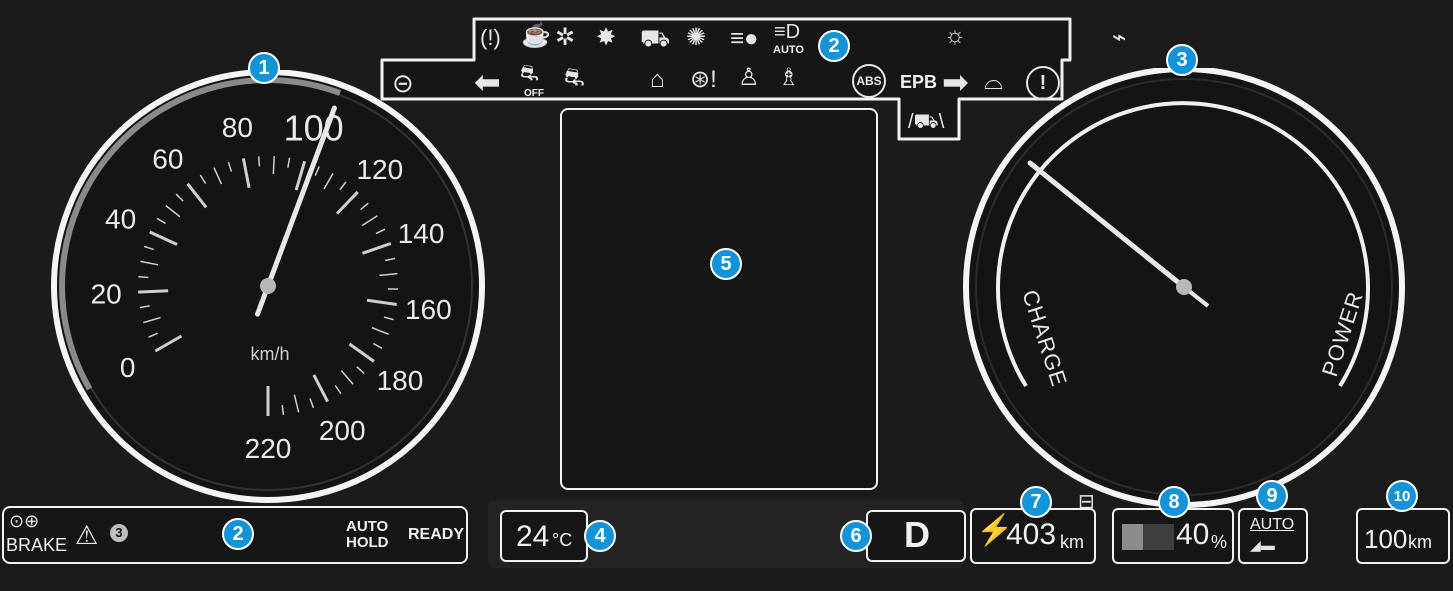  Describe the element at coordinates (529, 72) in the screenshot. I see `traction-control-off-icon: ⛐` at that location.